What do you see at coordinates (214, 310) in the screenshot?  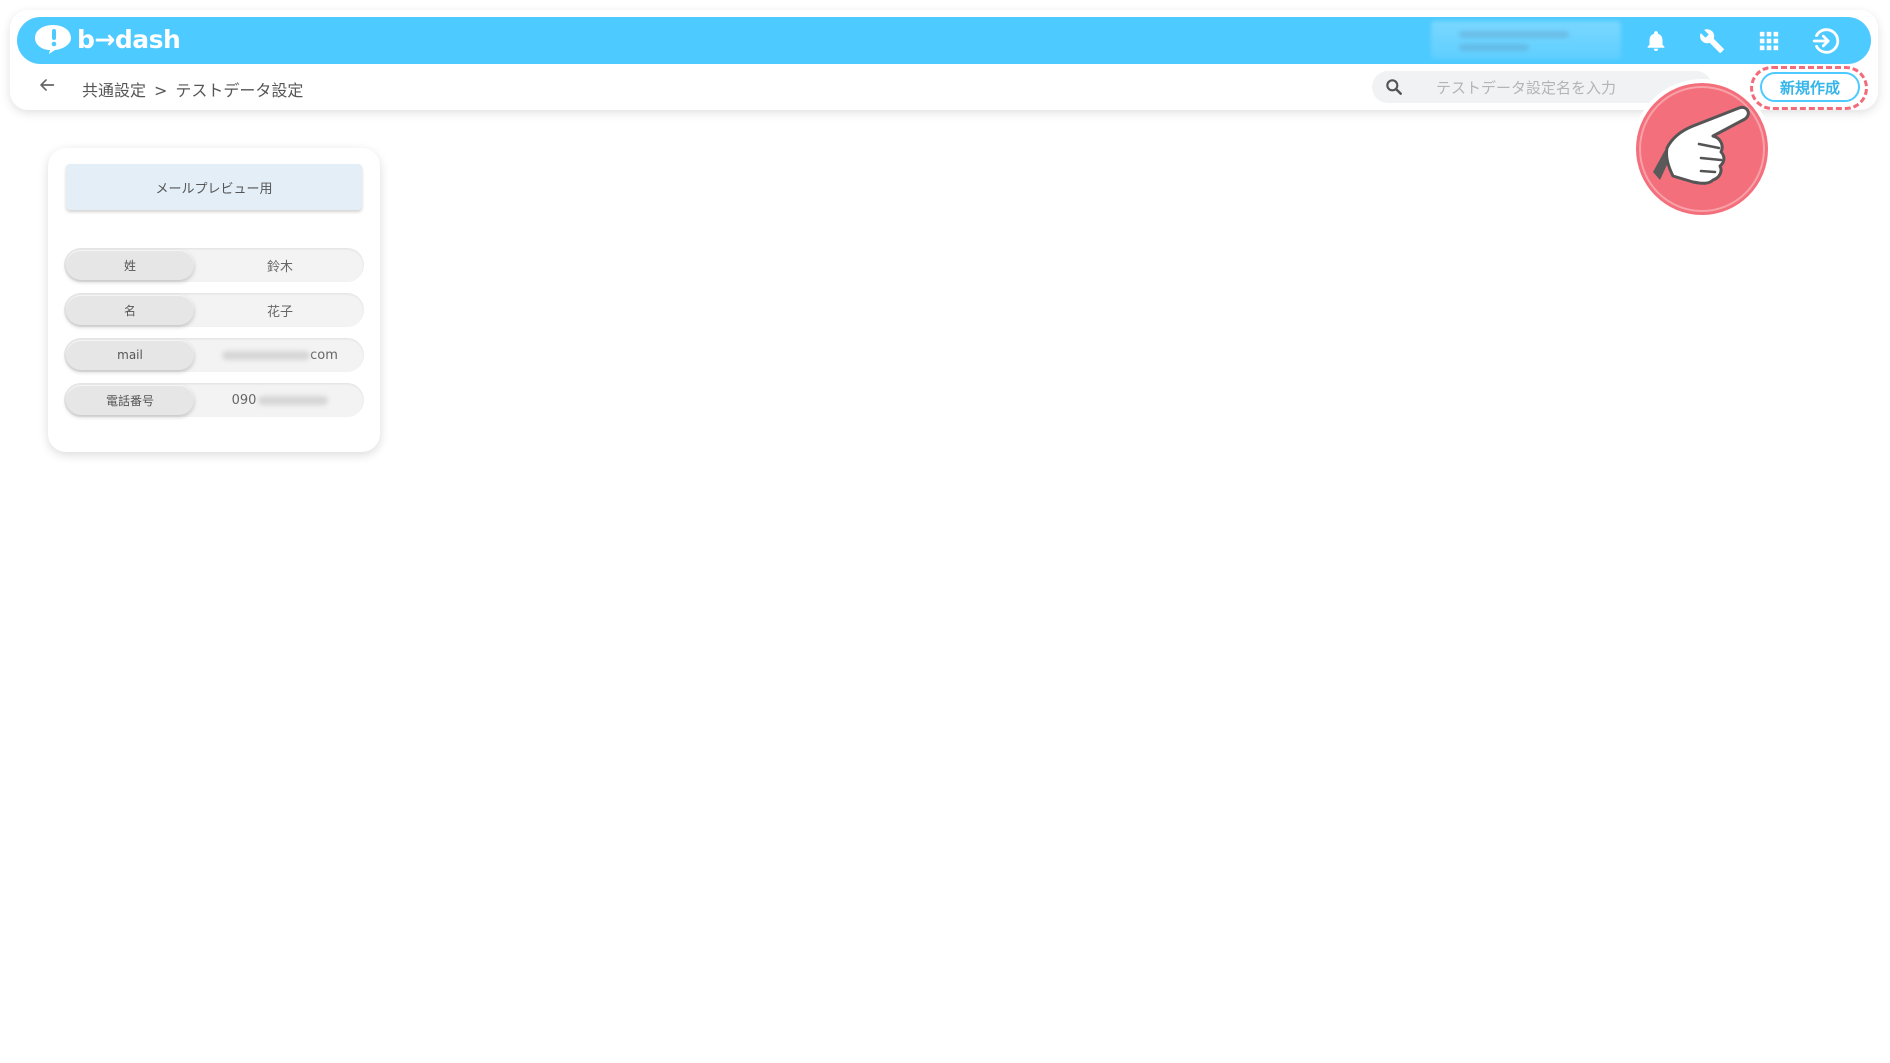 I see `field-row-first-name: 名 花子` at bounding box center [214, 310].